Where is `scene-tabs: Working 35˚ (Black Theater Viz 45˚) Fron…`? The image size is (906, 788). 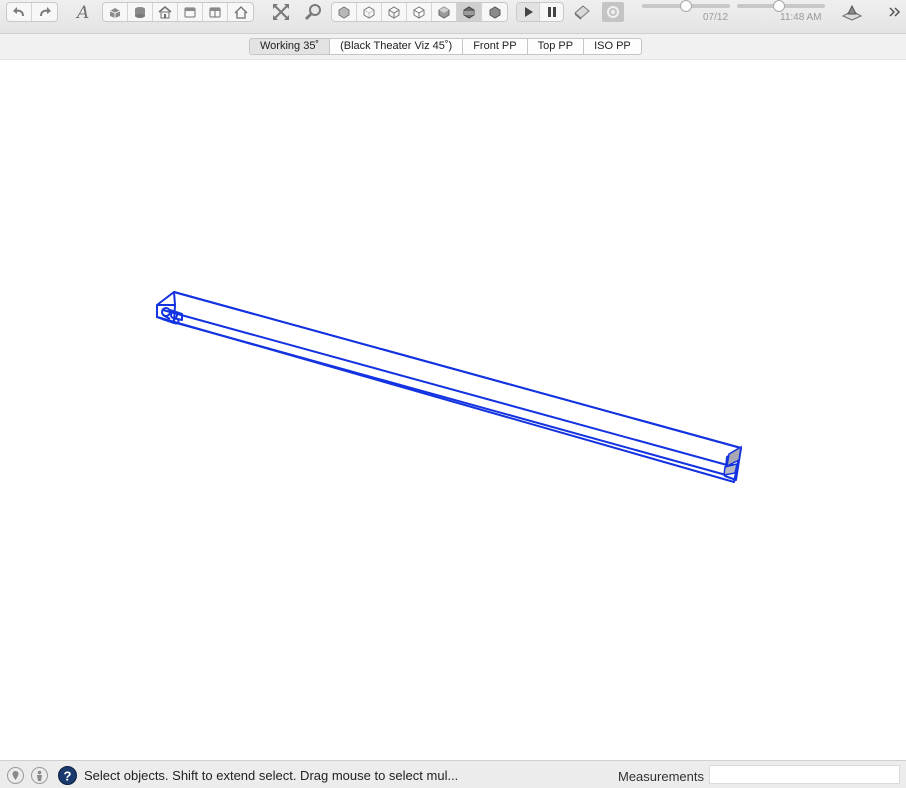 scene-tabs: Working 35˚ (Black Theater Viz 45˚) Fron… is located at coordinates (445, 46).